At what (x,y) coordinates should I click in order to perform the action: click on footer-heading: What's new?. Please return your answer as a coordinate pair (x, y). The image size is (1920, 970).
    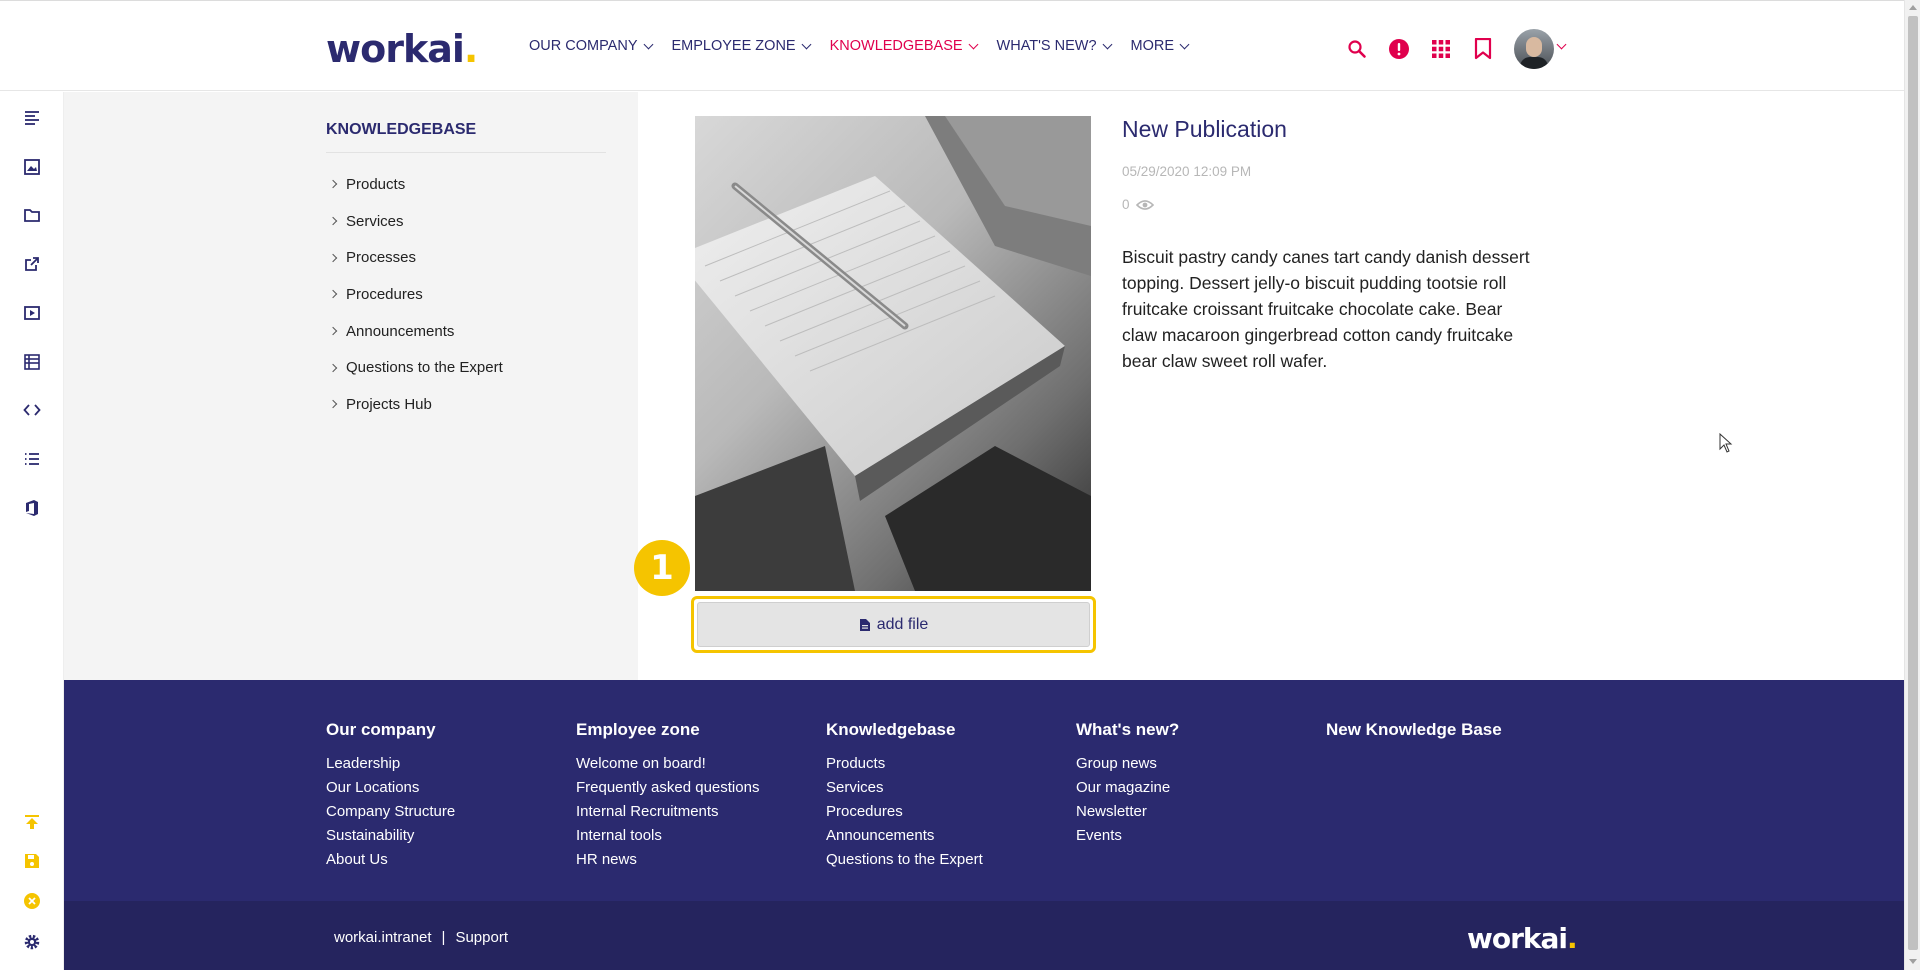
    Looking at the image, I should click on (1128, 729).